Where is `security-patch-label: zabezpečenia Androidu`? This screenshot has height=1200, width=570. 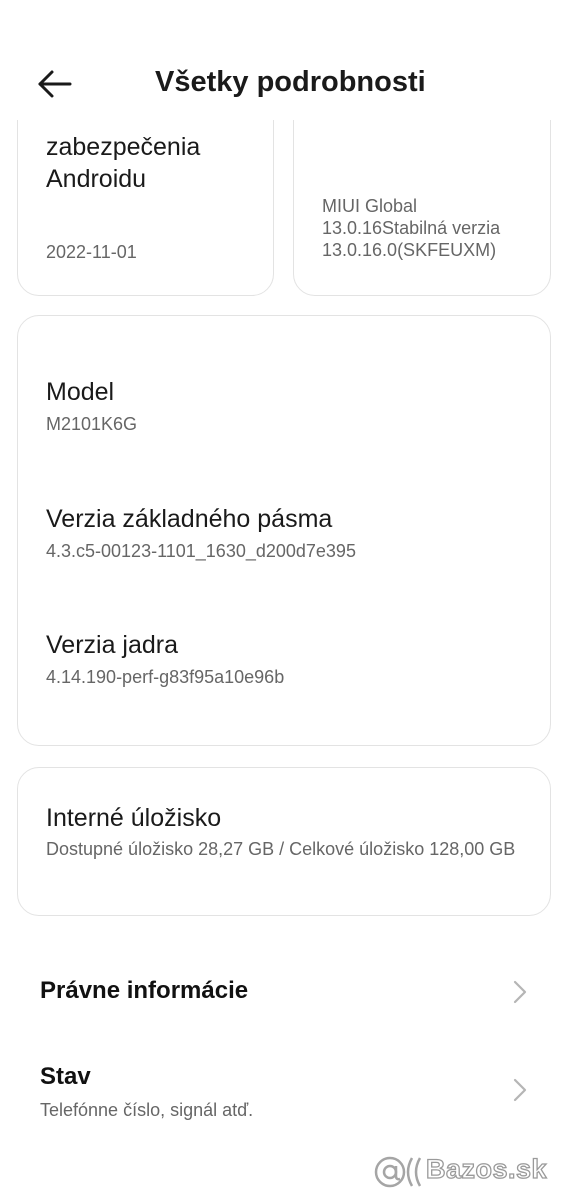
security-patch-label: zabezpečenia Androidu is located at coordinates (156, 163).